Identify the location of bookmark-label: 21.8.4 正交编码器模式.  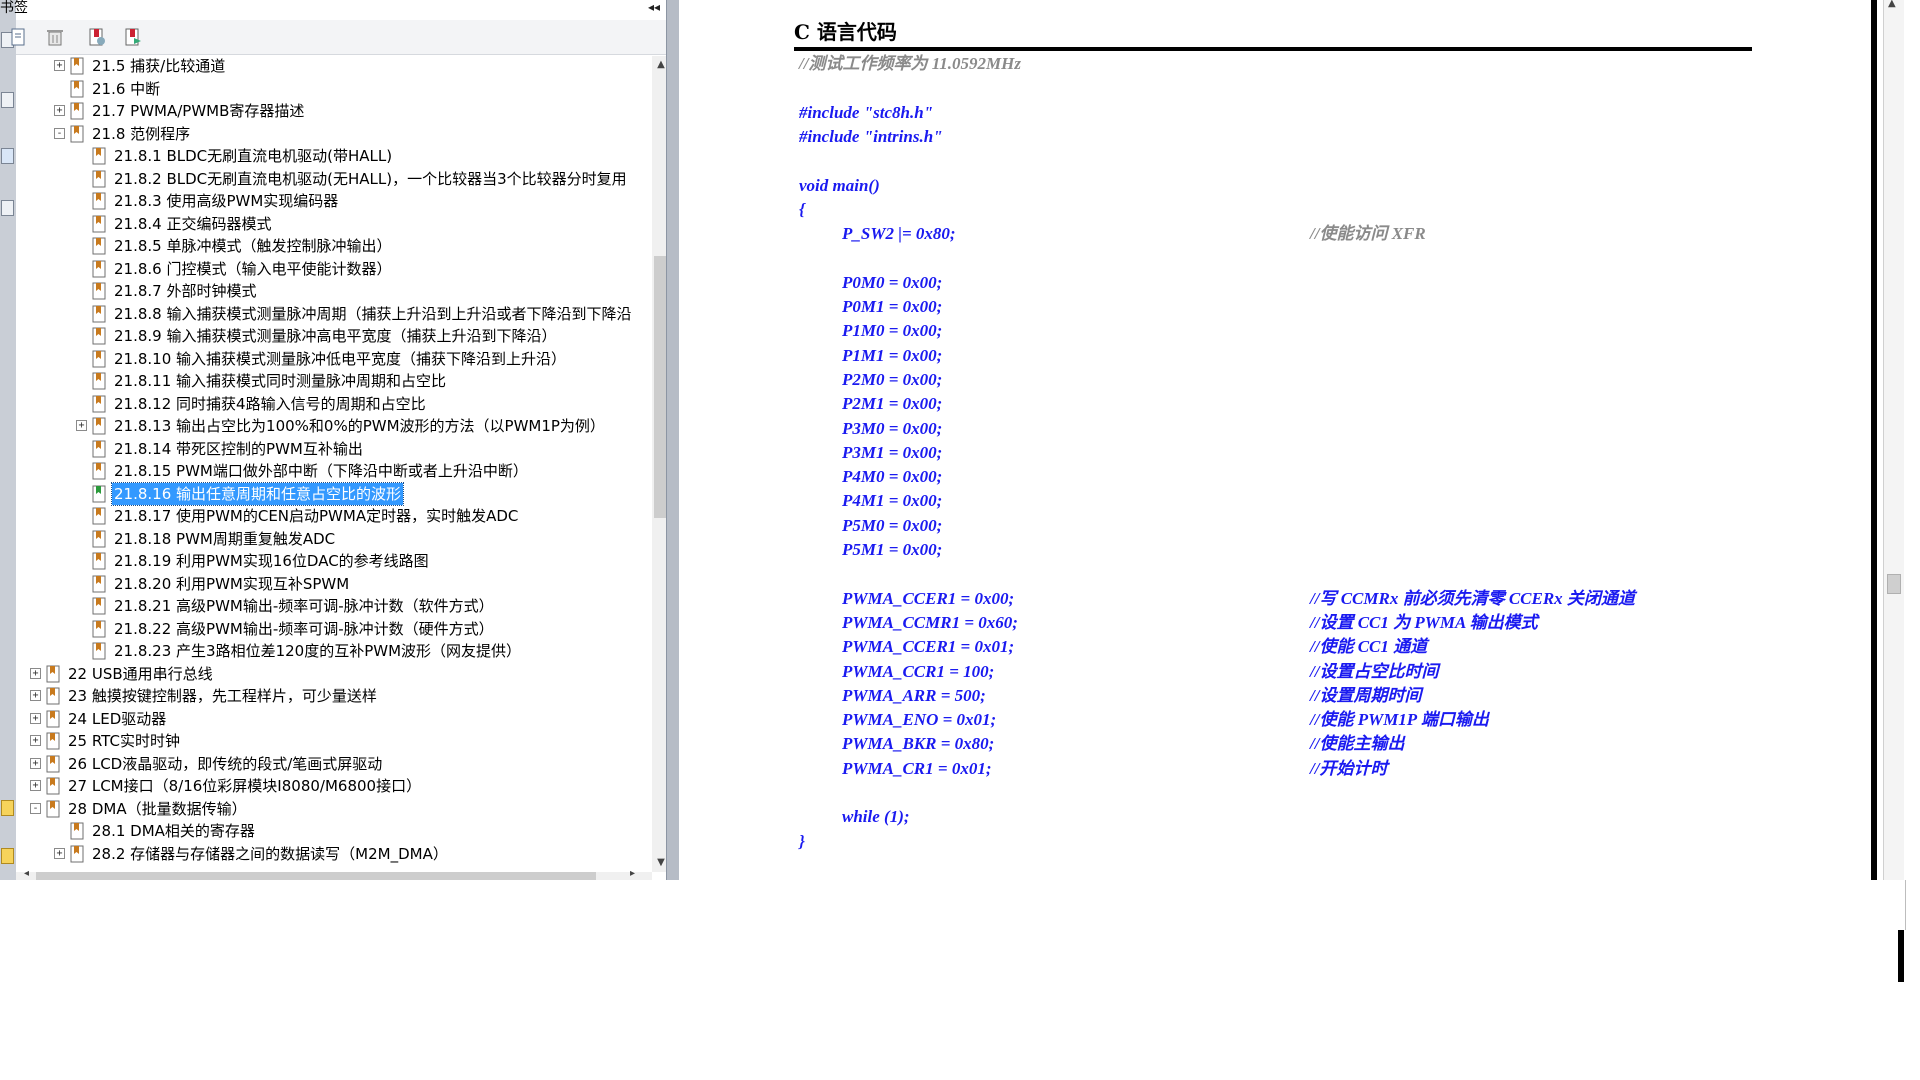
(192, 224).